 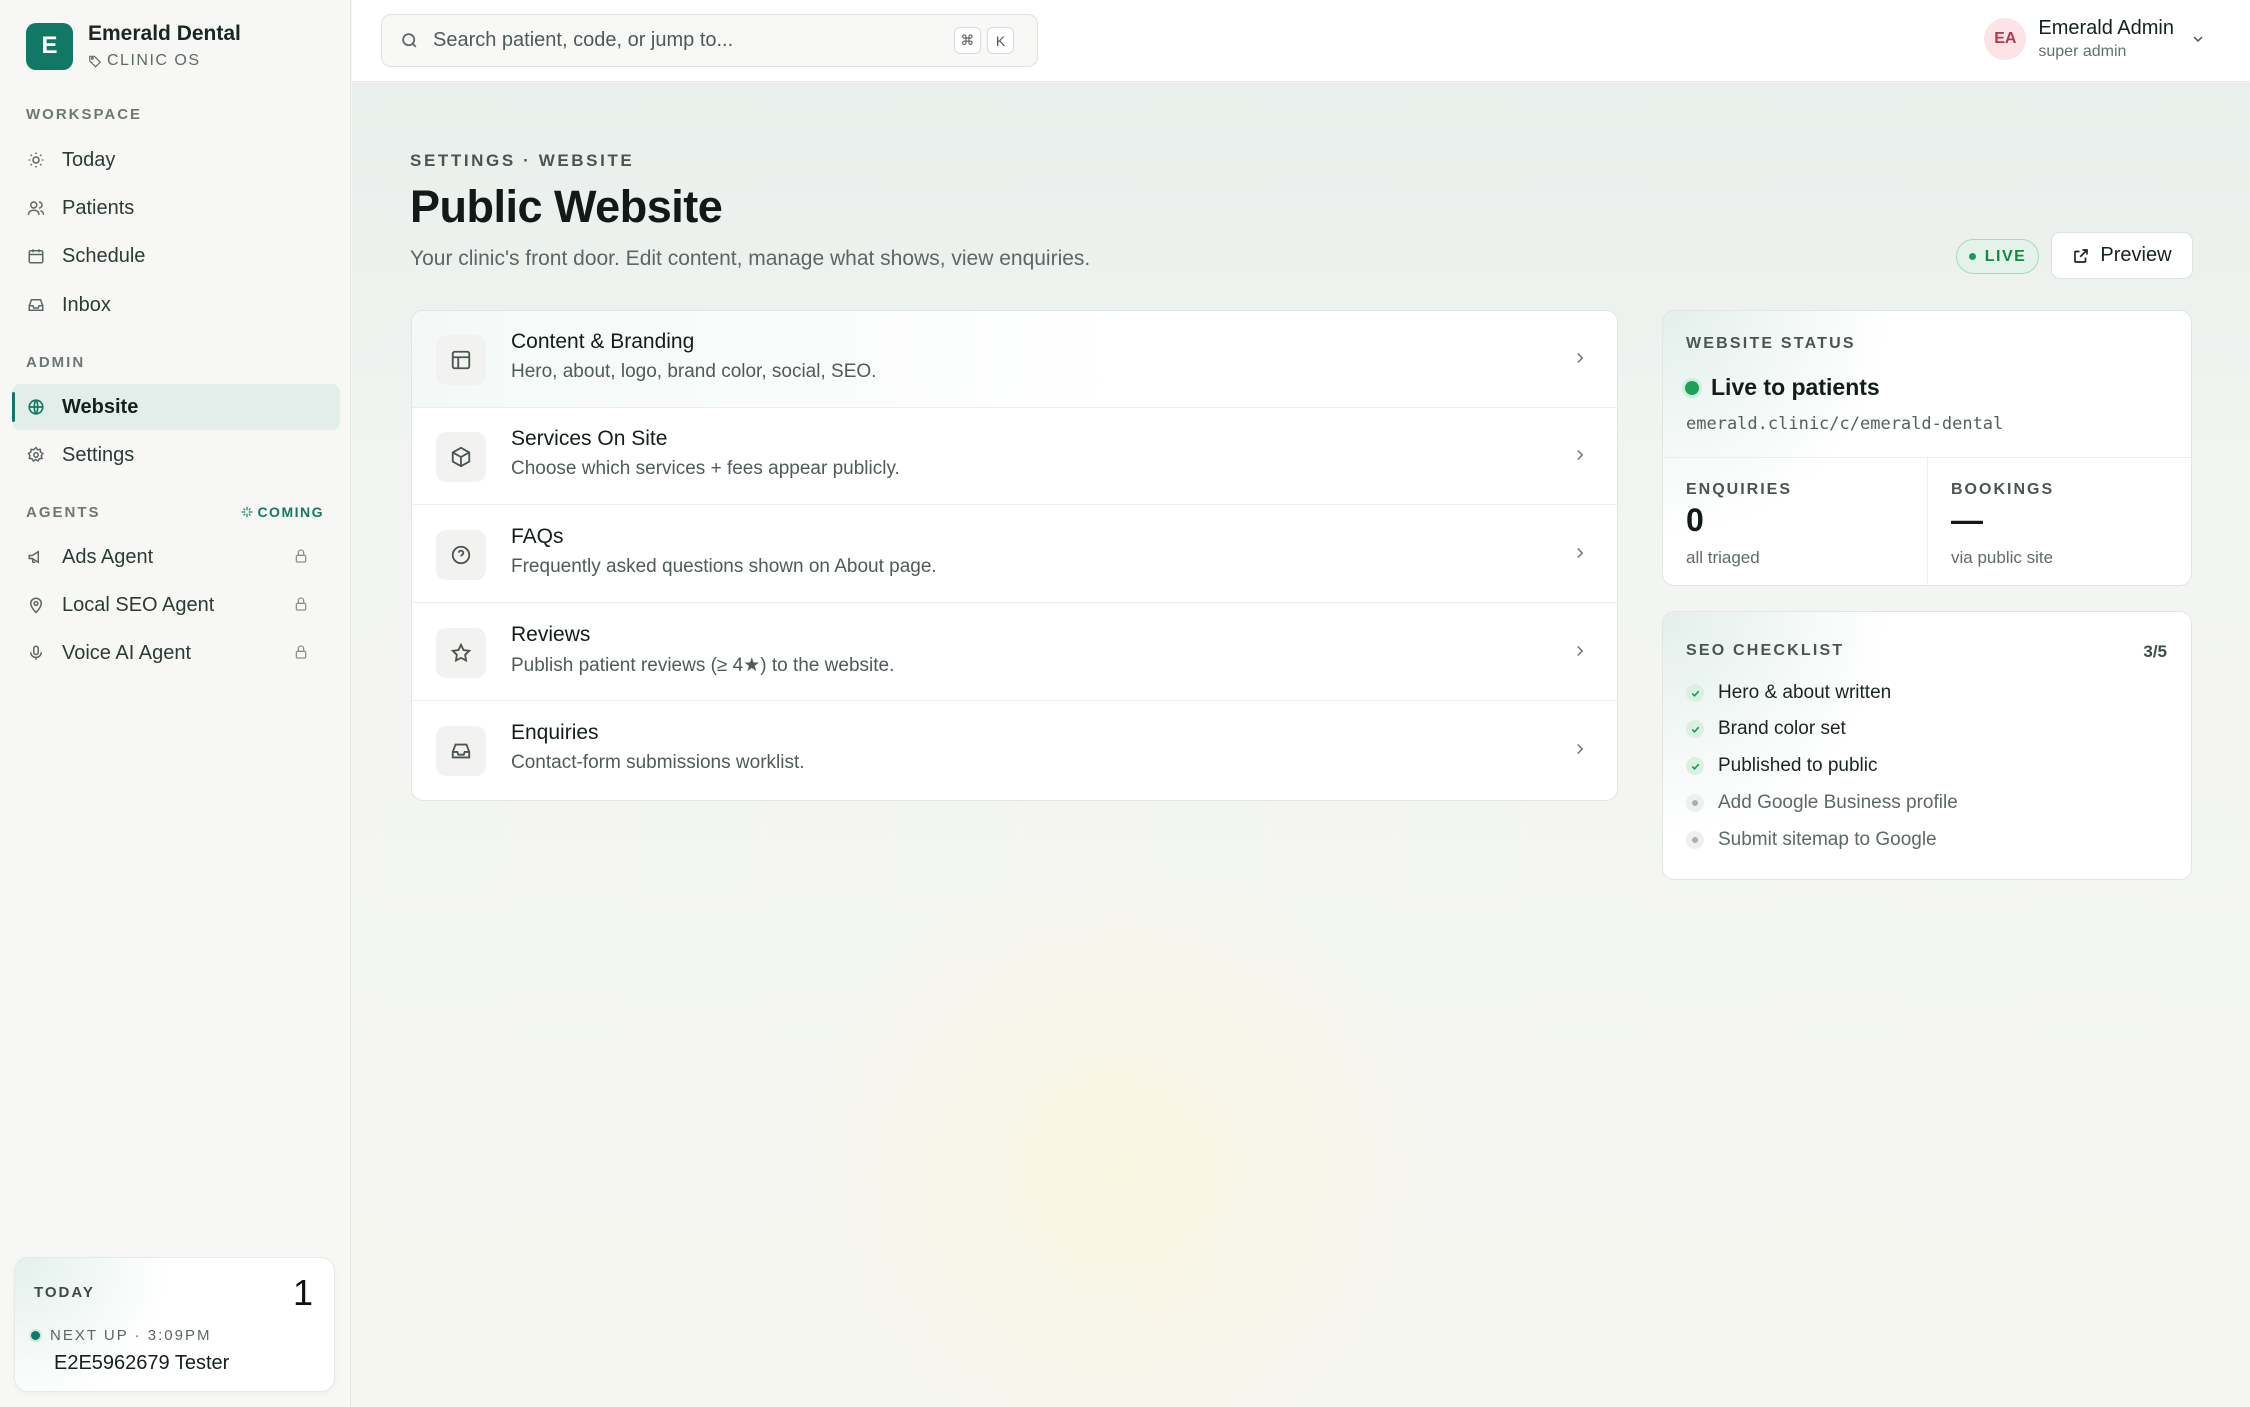 What do you see at coordinates (126, 652) in the screenshot?
I see `sidebar-item-label: Voice AI Agent` at bounding box center [126, 652].